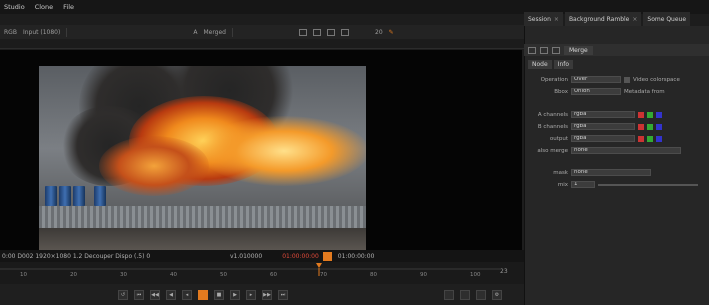 The image size is (709, 305). What do you see at coordinates (283, 294) in the screenshot?
I see `last-frame-button: ⏭` at bounding box center [283, 294].